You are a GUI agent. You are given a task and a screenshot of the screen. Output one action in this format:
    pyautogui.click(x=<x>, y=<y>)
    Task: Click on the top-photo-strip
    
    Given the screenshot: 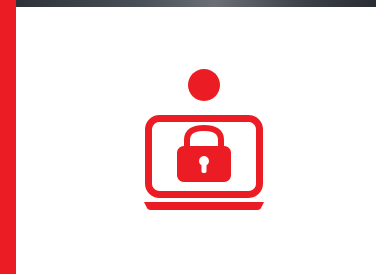 What is the action you would take?
    pyautogui.click(x=196, y=3)
    